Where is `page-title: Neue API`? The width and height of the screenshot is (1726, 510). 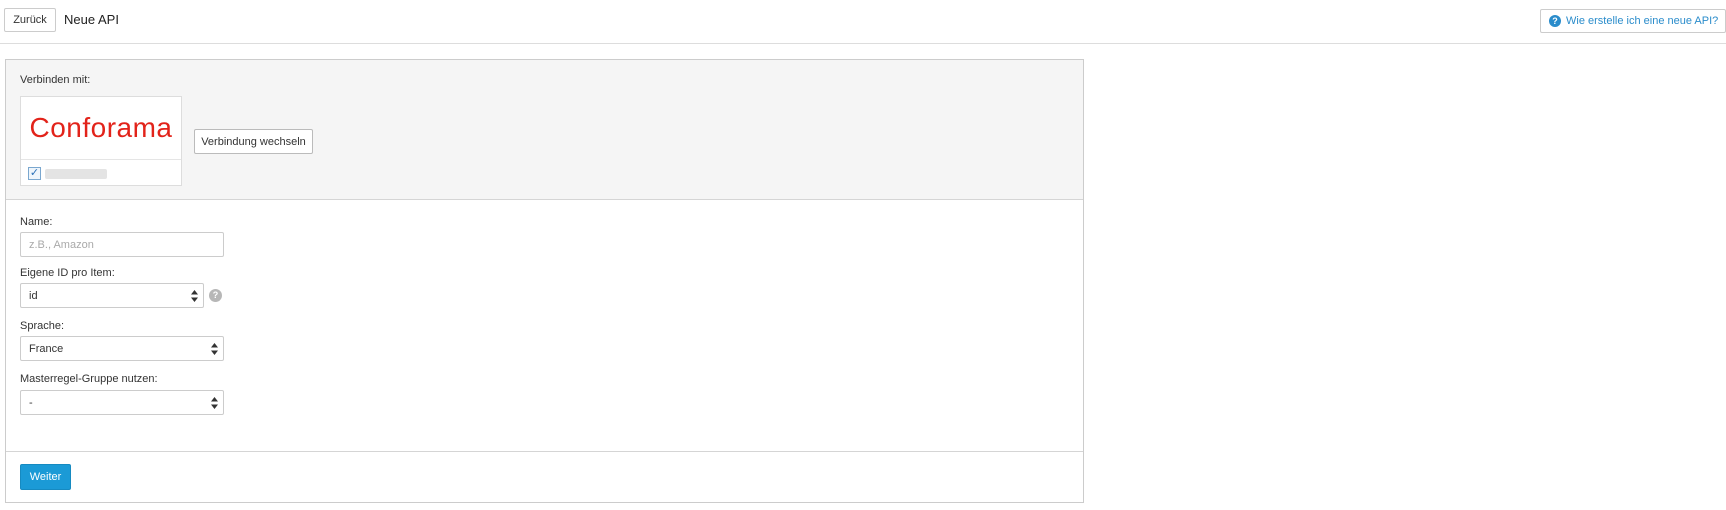 page-title: Neue API is located at coordinates (91, 19).